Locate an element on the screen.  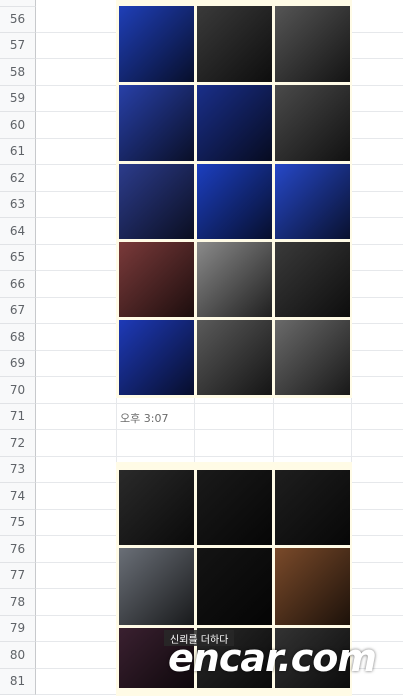
photo-dashboard-controls is located at coordinates (156, 507).